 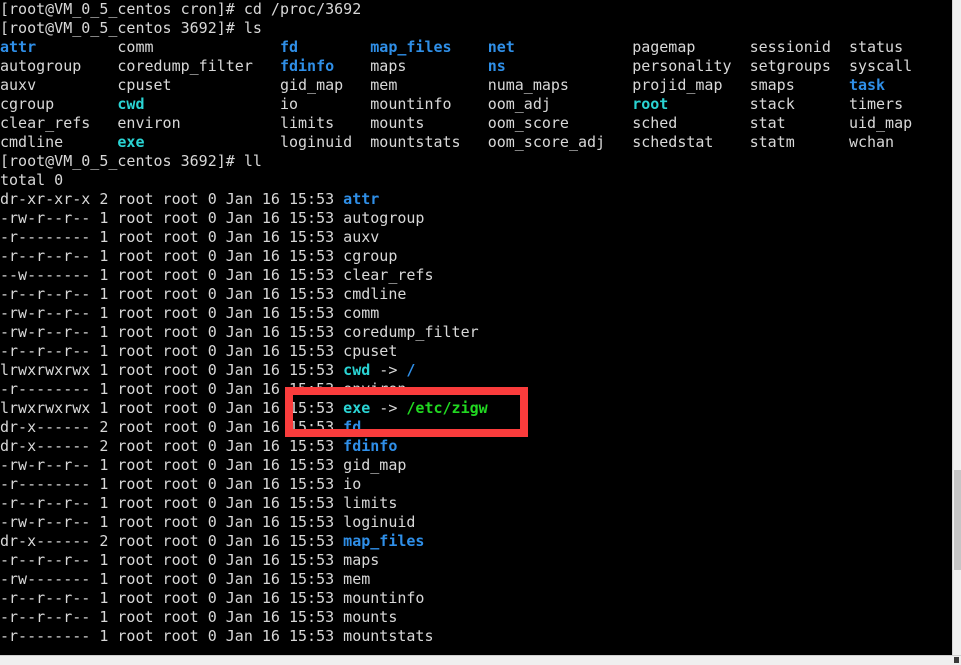 What do you see at coordinates (59, 66) in the screenshot?
I see `ls-entry-autogroup: autogroup` at bounding box center [59, 66].